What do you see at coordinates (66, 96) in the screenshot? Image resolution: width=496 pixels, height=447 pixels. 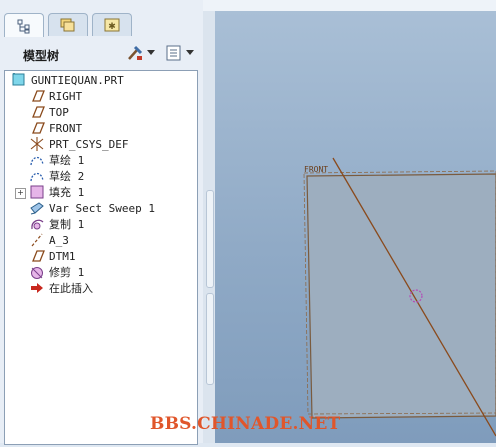 I see `tree-item-label: RIGHT` at bounding box center [66, 96].